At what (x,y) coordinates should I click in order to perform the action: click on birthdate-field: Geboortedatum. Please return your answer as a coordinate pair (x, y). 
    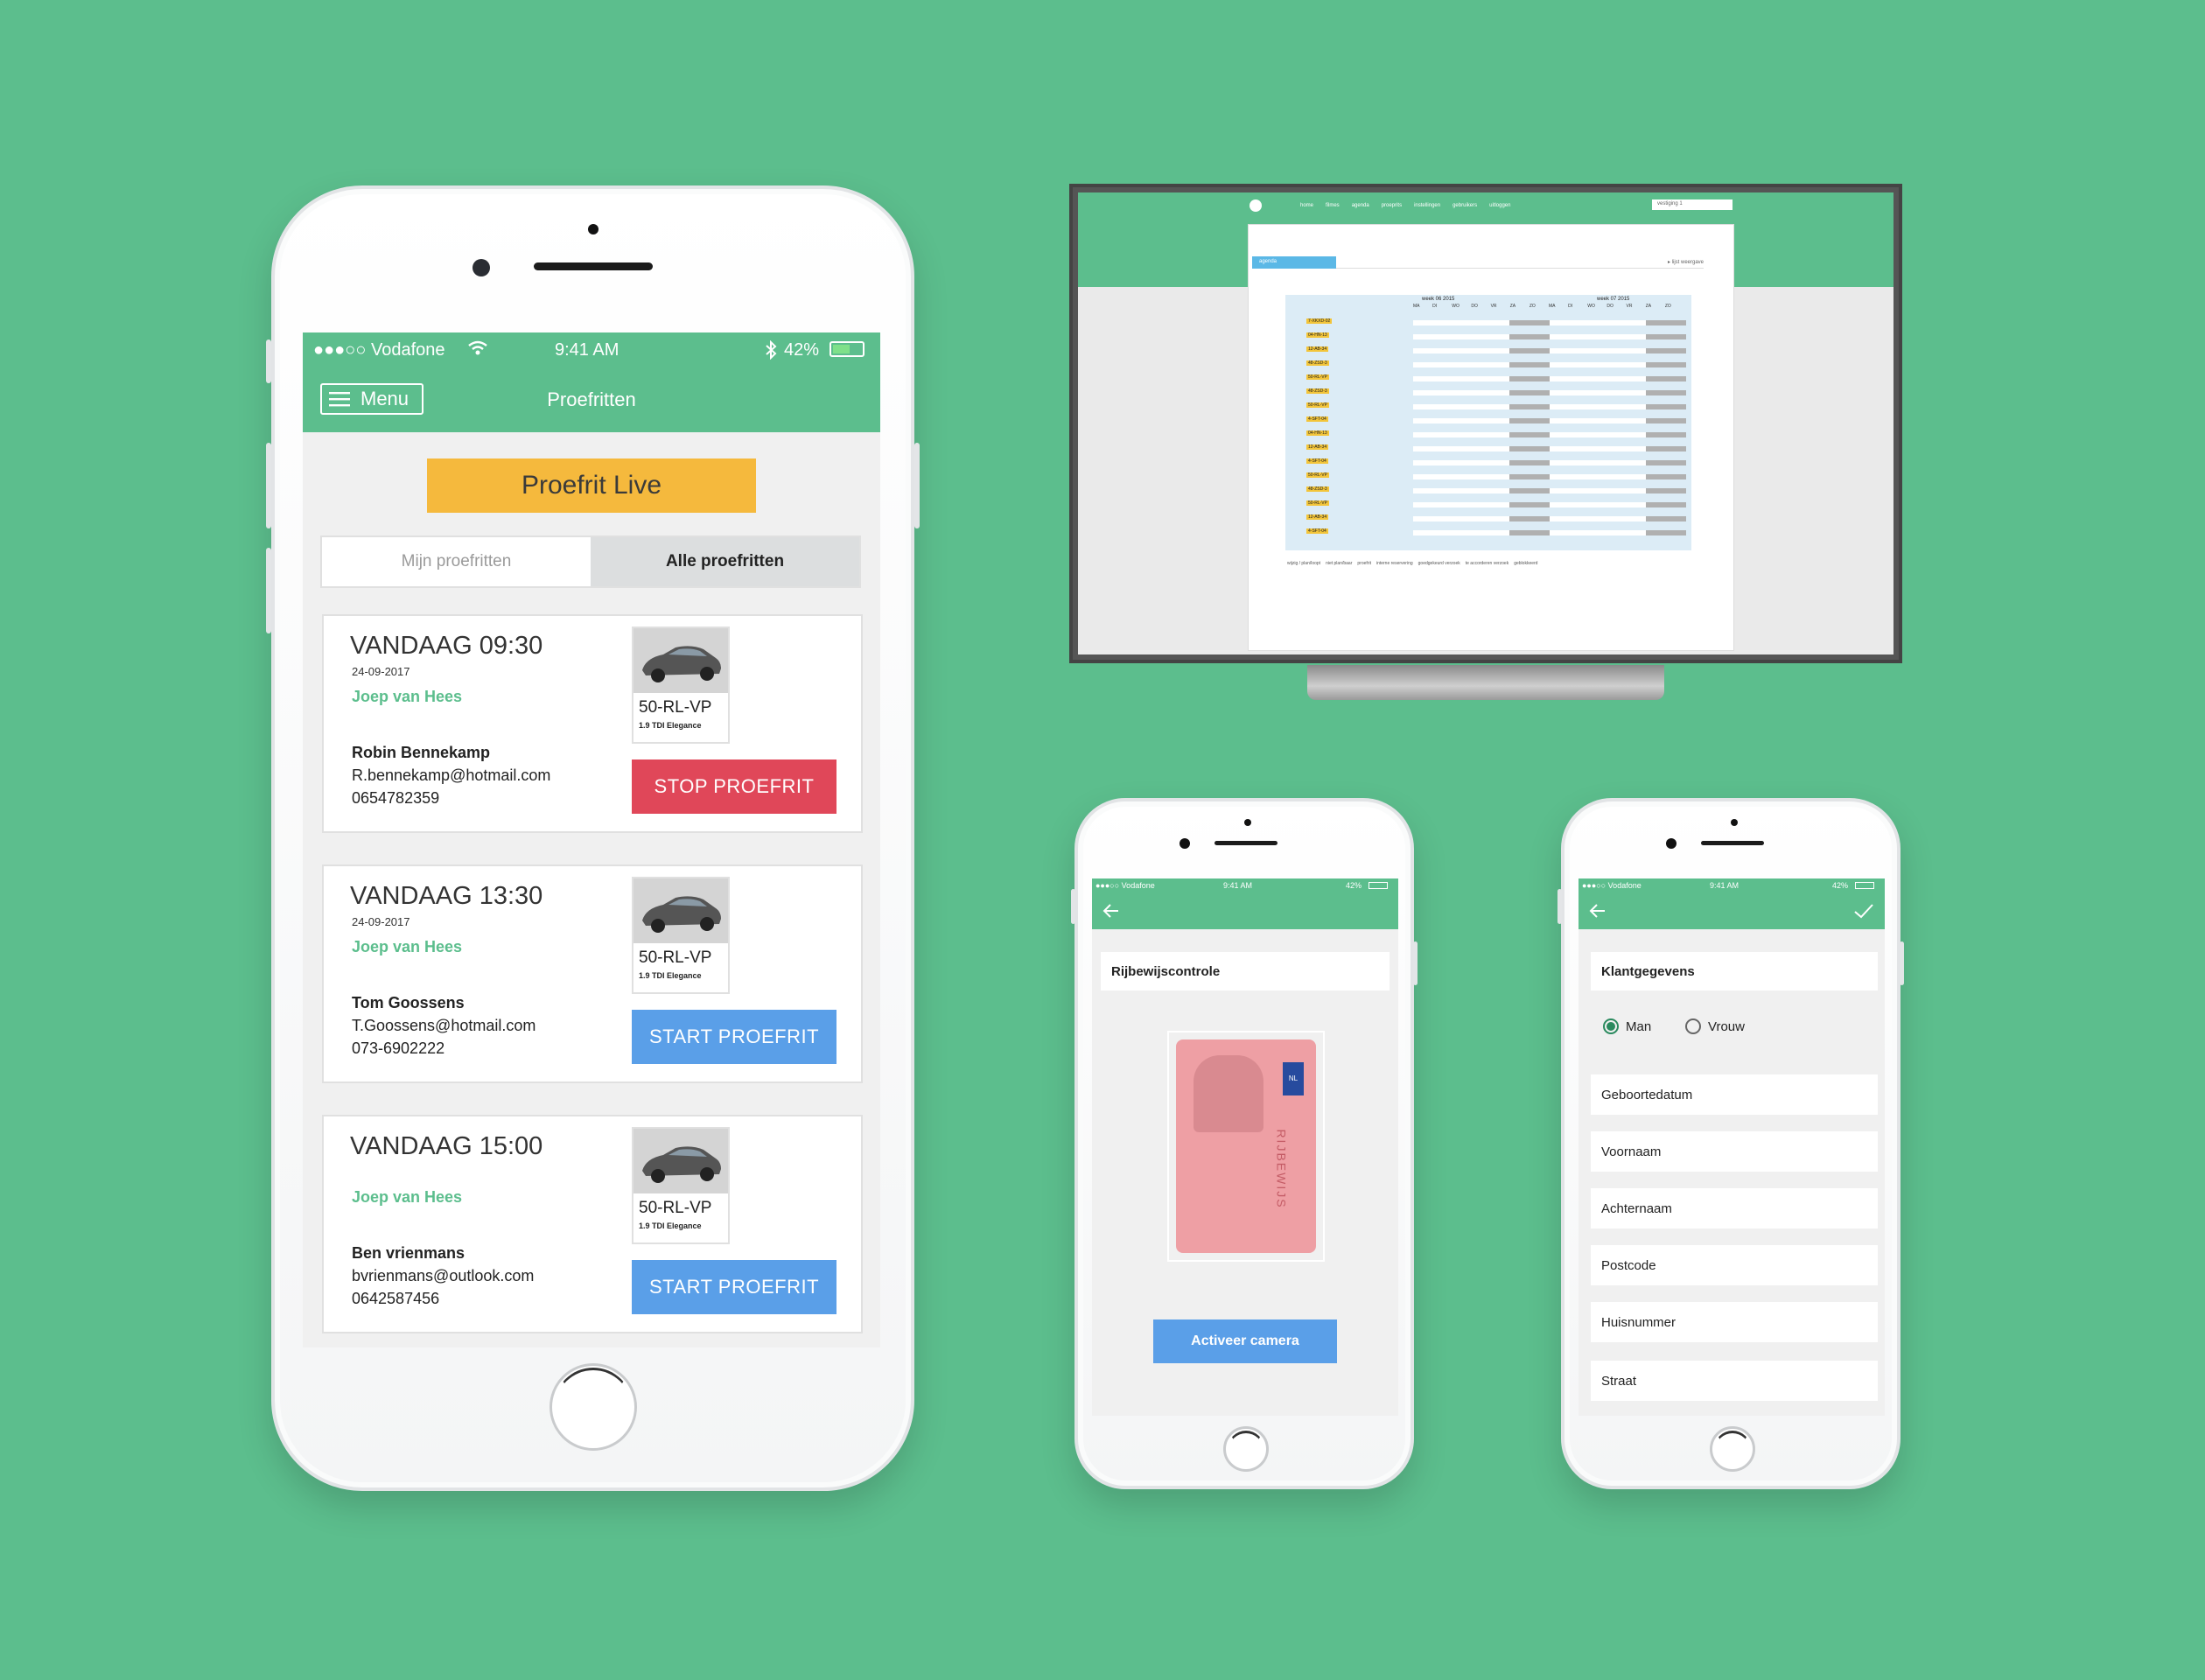
    Looking at the image, I should click on (1734, 1094).